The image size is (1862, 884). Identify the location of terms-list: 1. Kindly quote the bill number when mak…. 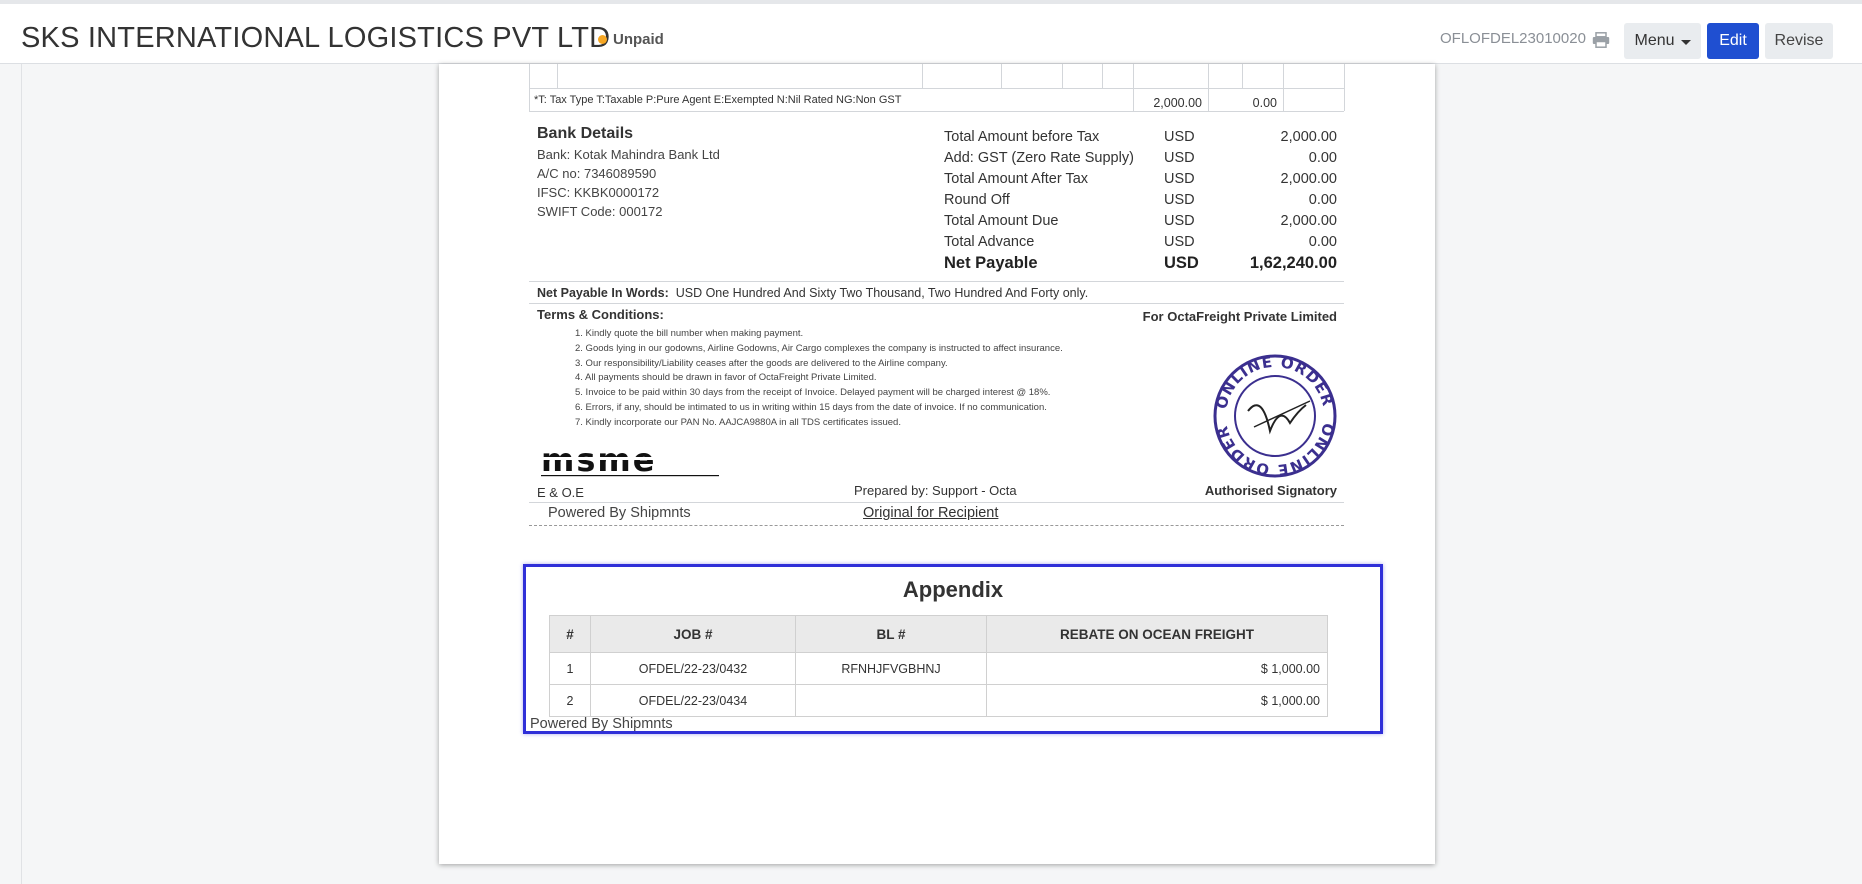
(819, 379).